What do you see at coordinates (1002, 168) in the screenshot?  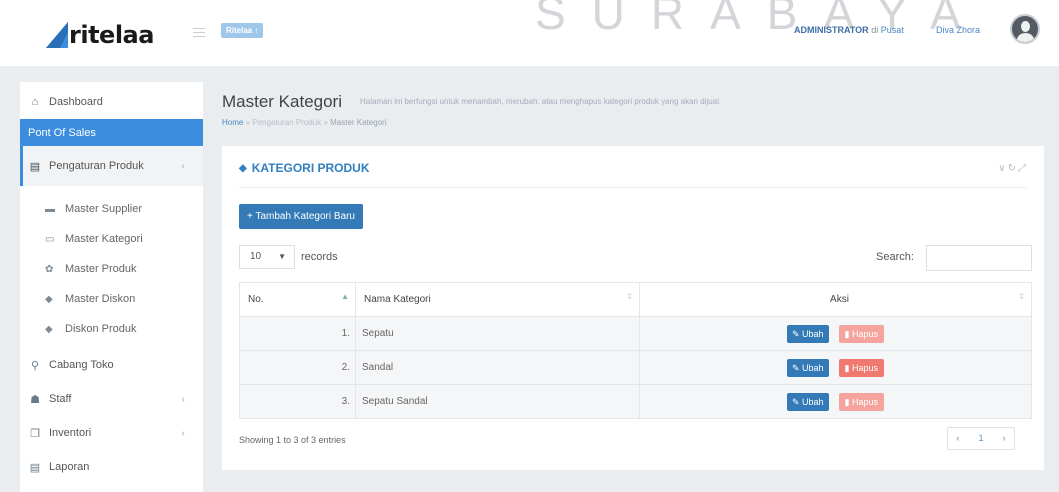 I see `collapse-icon: ∨` at bounding box center [1002, 168].